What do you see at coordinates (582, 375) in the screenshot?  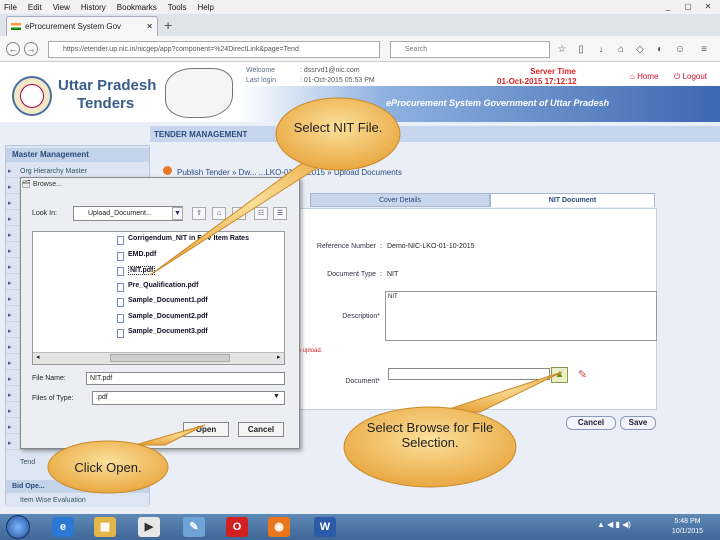 I see `delete-icon: ✎` at bounding box center [582, 375].